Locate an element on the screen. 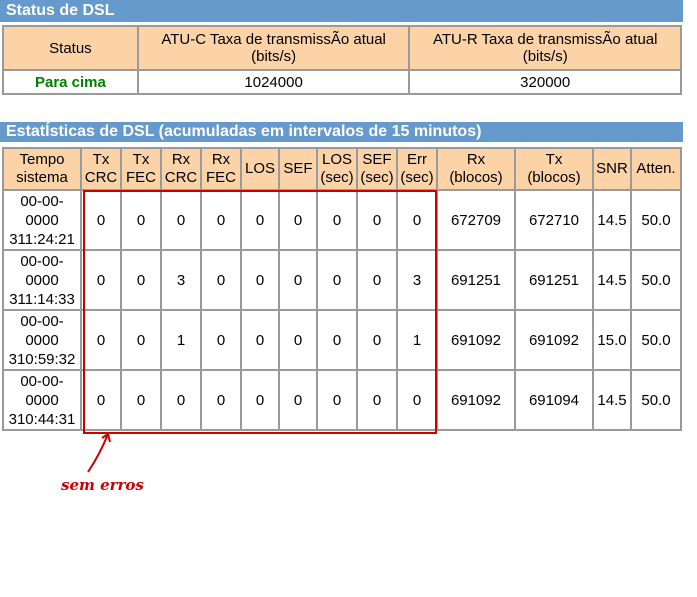 This screenshot has height=597, width=697. header-snr: SNR is located at coordinates (612, 169).